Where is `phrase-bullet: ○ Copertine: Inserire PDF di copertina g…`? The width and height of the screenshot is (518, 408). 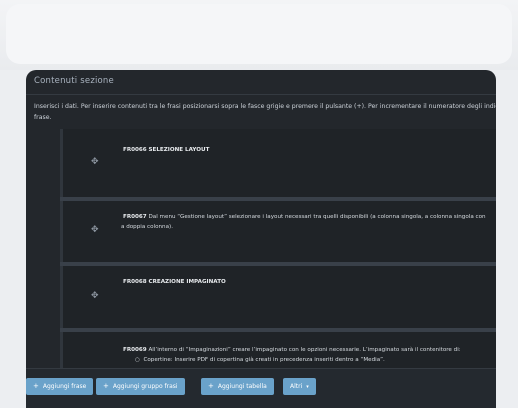
phrase-bullet: ○ Copertine: Inserire PDF di copertina g… is located at coordinates (260, 360).